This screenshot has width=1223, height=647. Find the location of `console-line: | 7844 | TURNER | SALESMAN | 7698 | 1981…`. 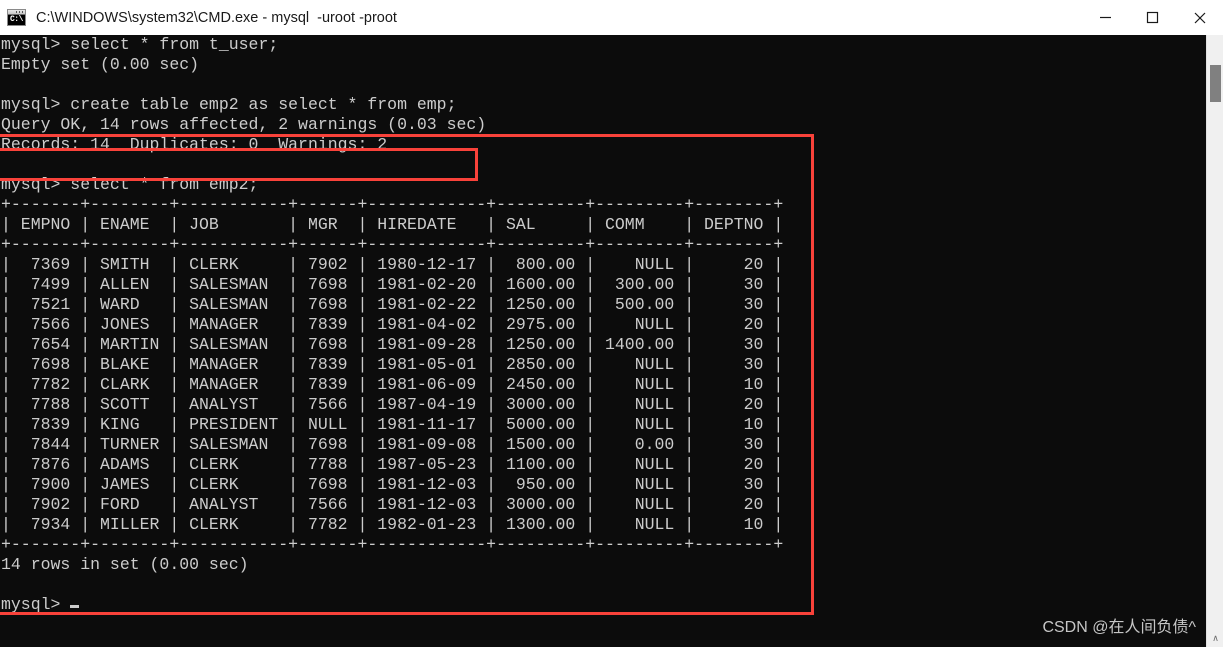

console-line: | 7844 | TURNER | SALESMAN | 7698 | 1981… is located at coordinates (392, 444).